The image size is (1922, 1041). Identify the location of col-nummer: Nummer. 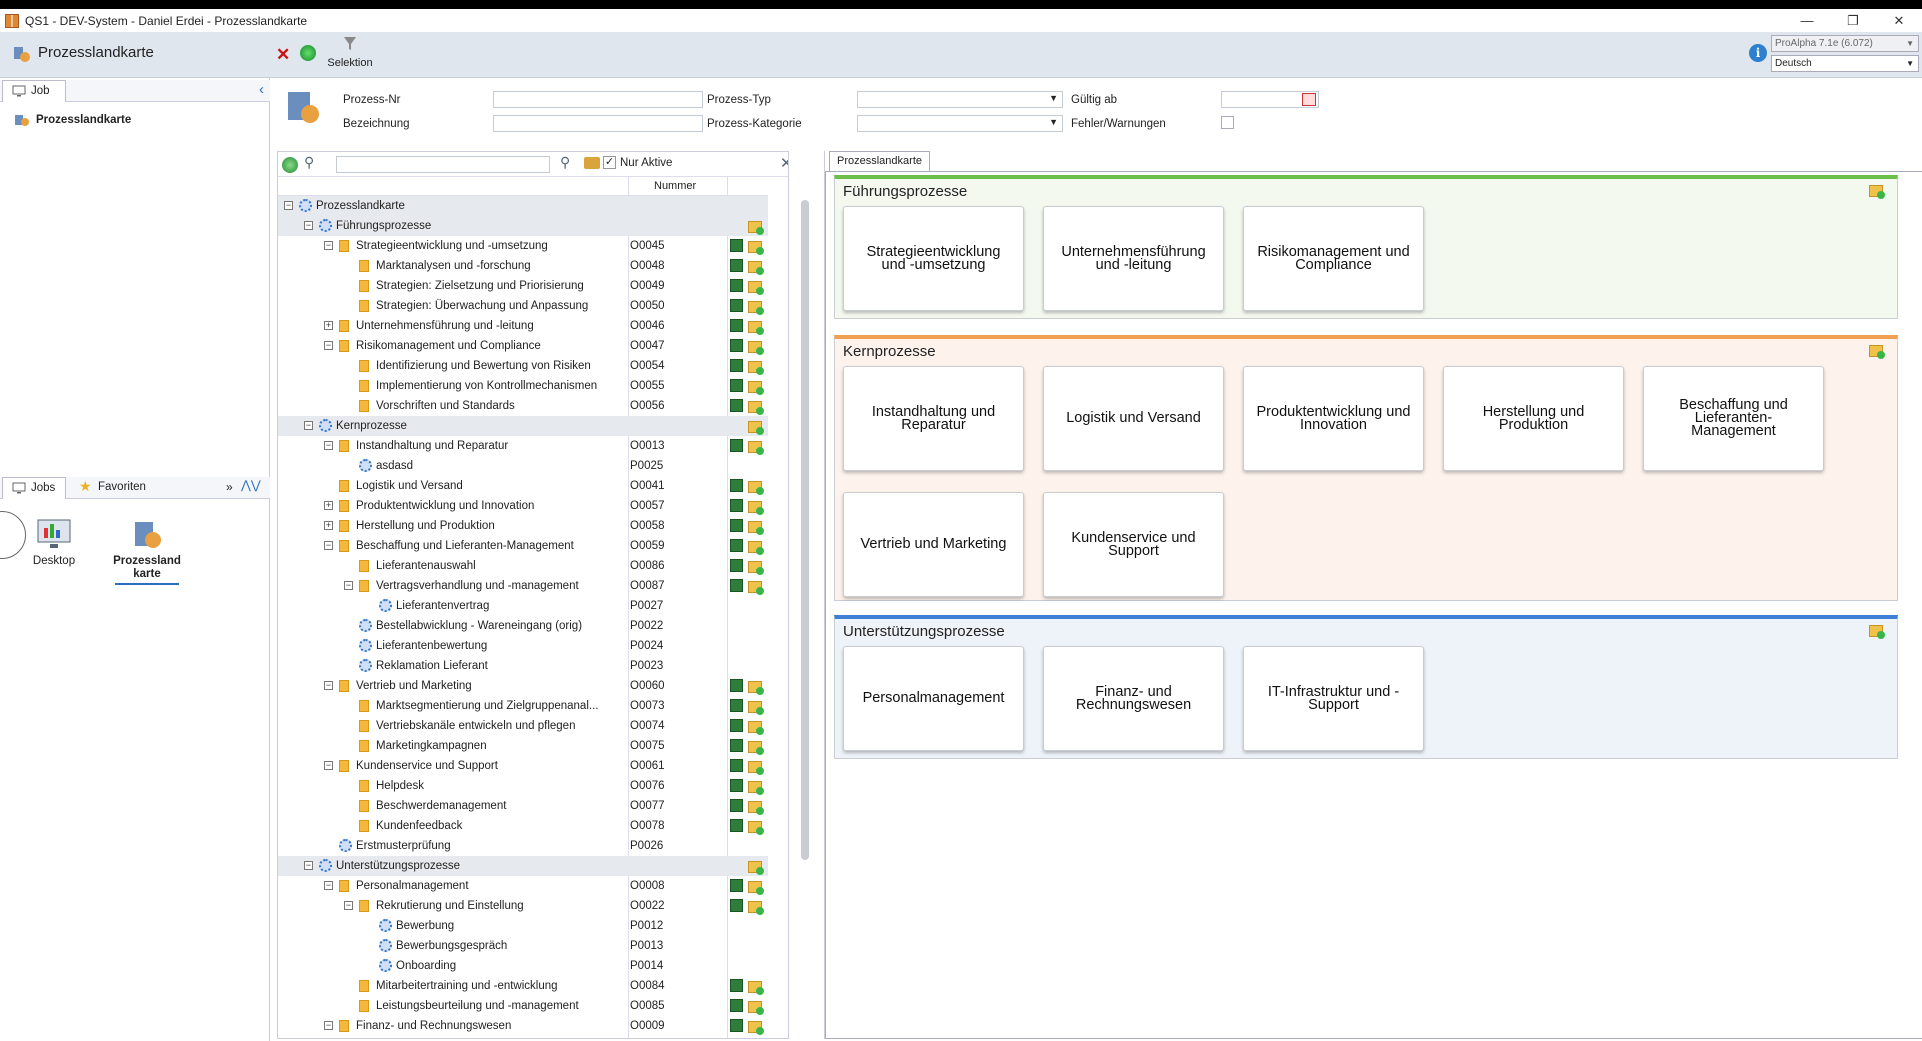
(675, 186).